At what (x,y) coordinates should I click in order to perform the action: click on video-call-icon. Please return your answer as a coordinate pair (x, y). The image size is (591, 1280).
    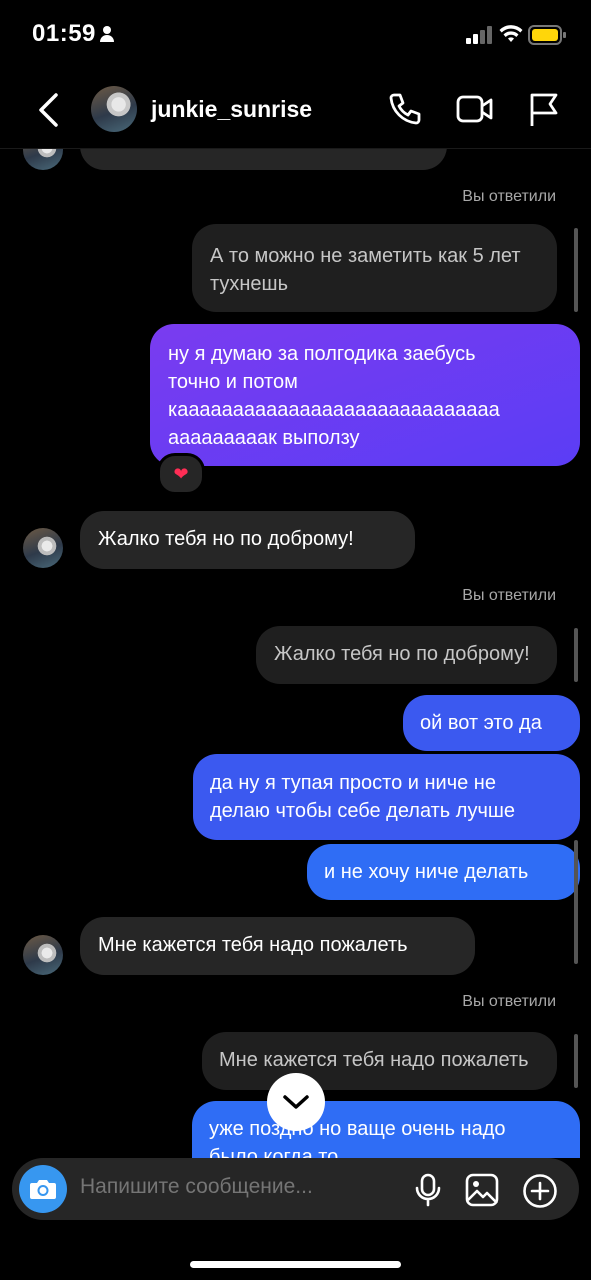
    Looking at the image, I should click on (475, 109).